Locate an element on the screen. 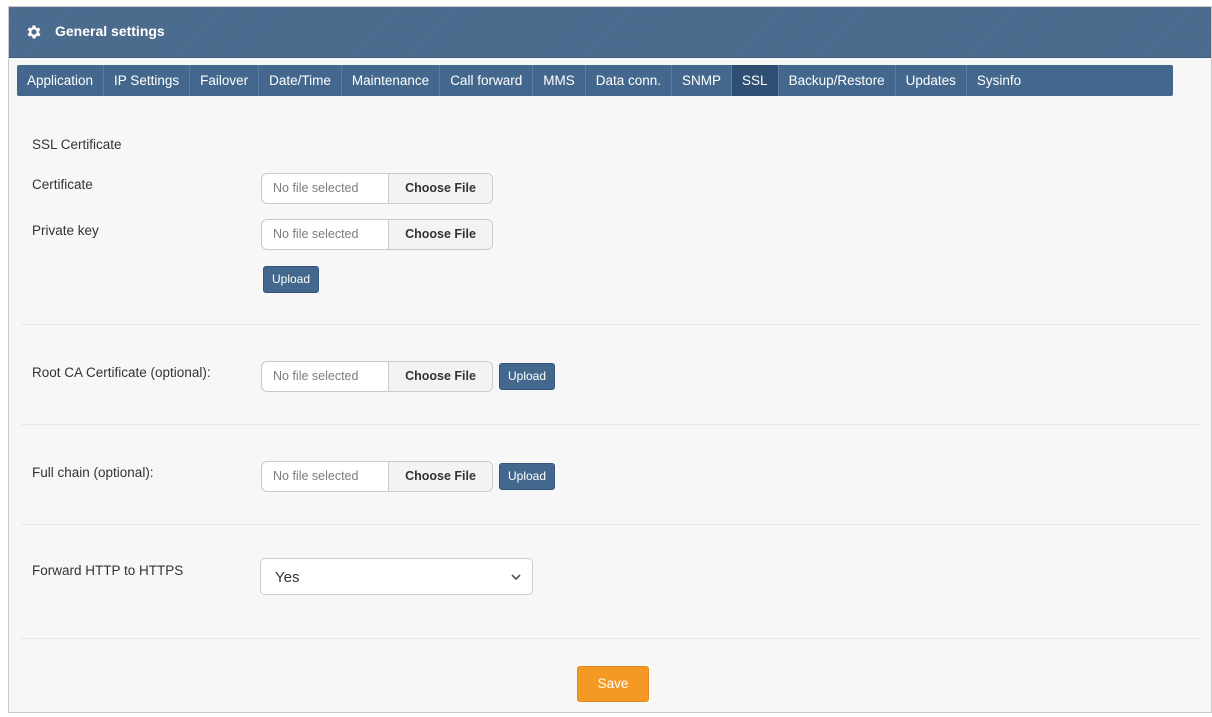  tab-application: Application is located at coordinates (61, 80).